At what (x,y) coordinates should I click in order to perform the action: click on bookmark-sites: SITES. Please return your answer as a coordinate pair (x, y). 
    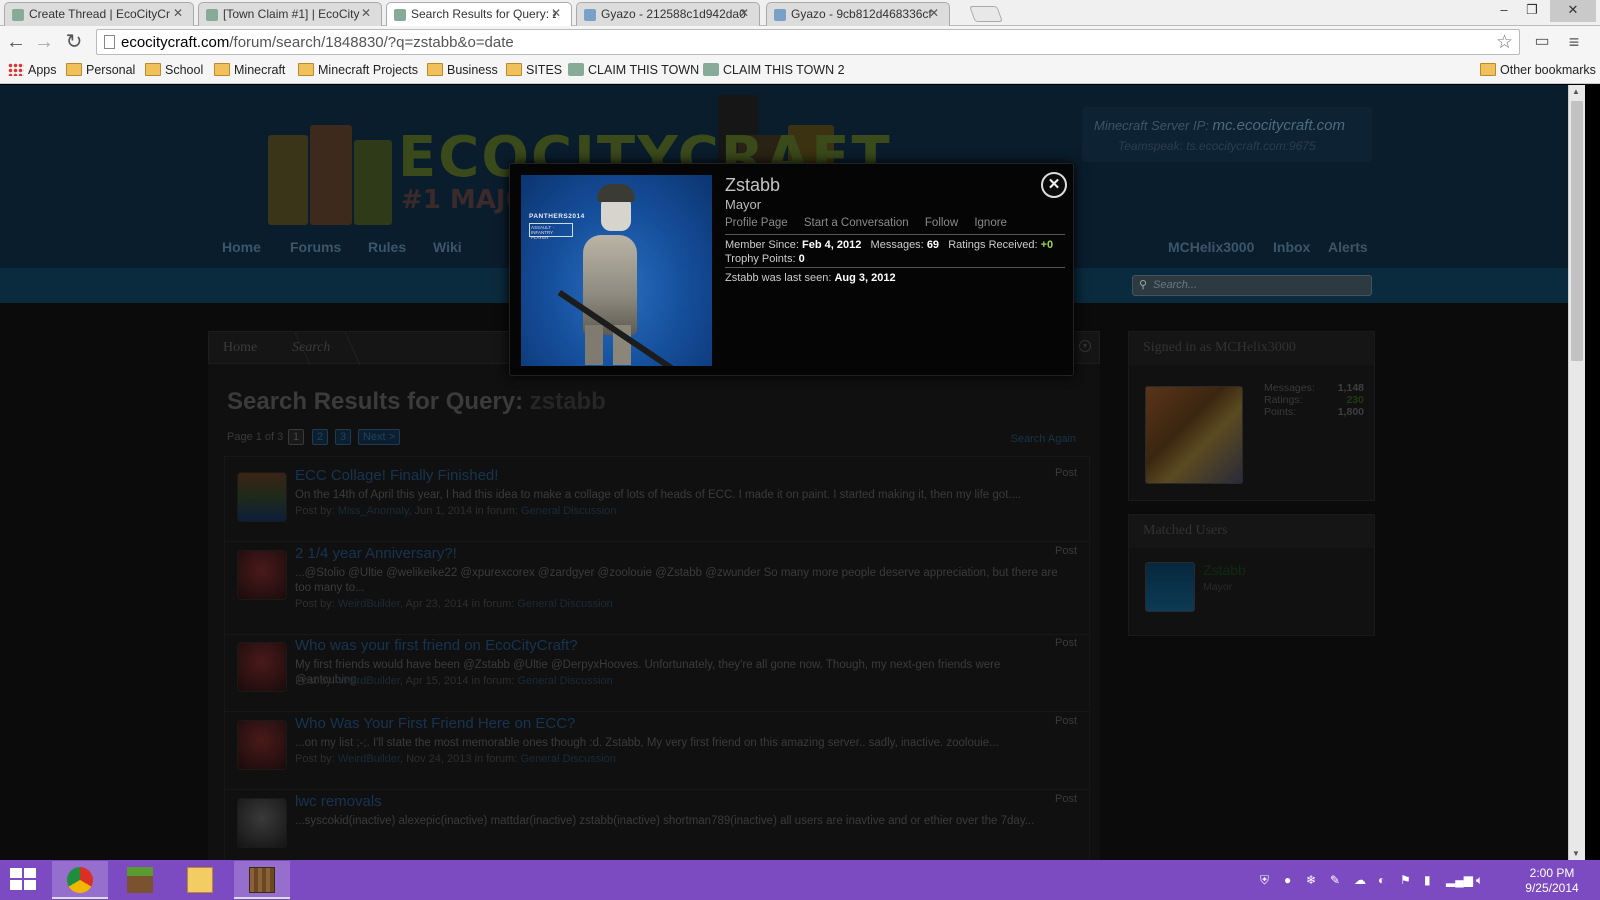
    Looking at the image, I should click on (534, 70).